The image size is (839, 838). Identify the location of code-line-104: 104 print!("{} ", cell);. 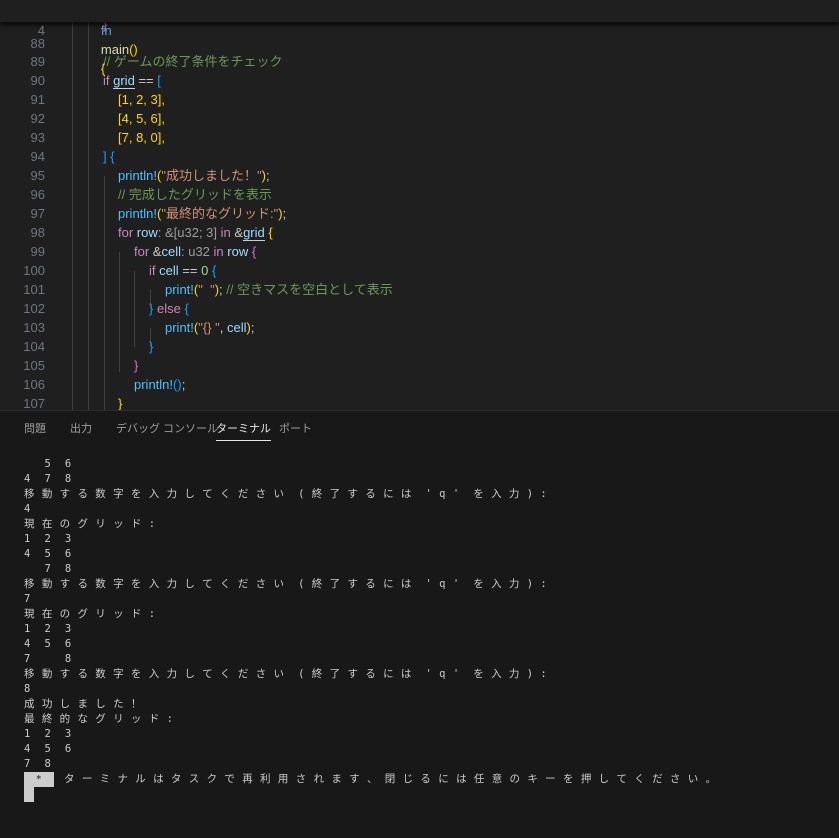
(419, 336).